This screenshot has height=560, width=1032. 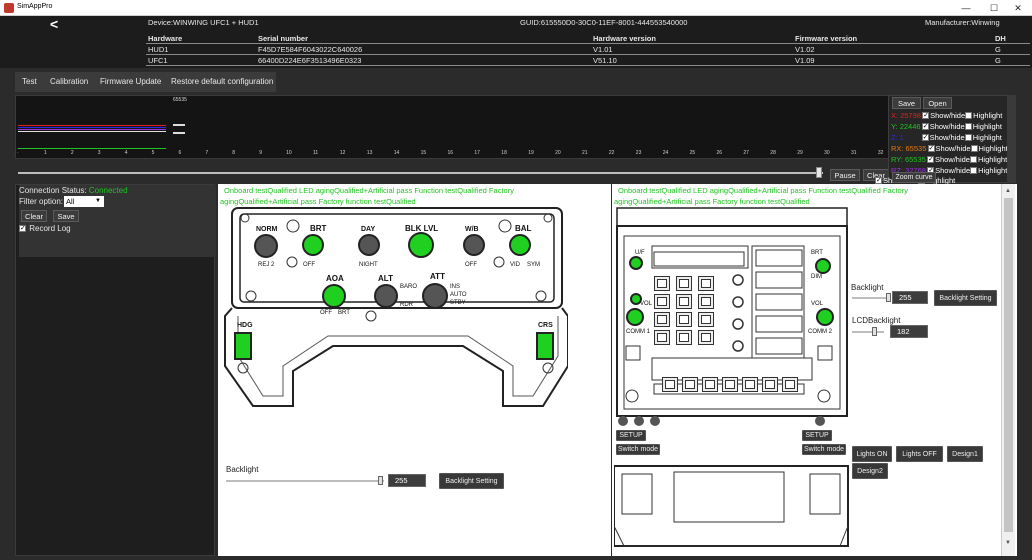 What do you see at coordinates (952, 159) in the screenshot?
I see `show-hide-label: Show/hide` at bounding box center [952, 159].